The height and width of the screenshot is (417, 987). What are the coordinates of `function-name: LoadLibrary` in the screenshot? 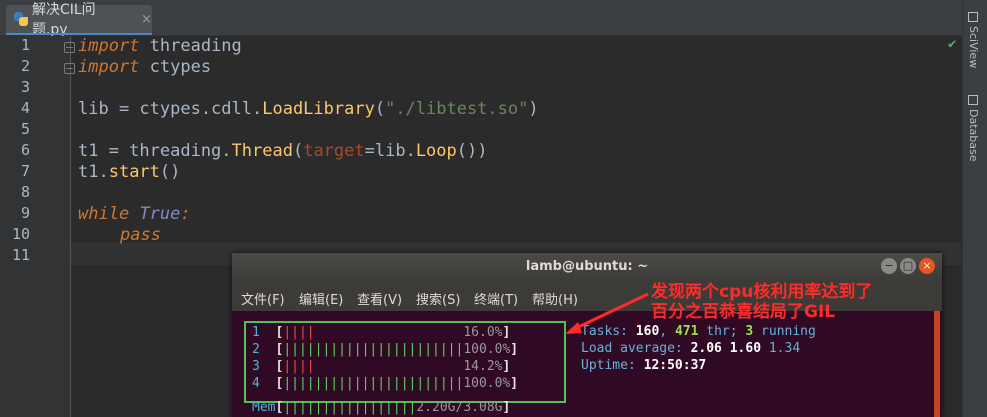 It's located at (318, 109).